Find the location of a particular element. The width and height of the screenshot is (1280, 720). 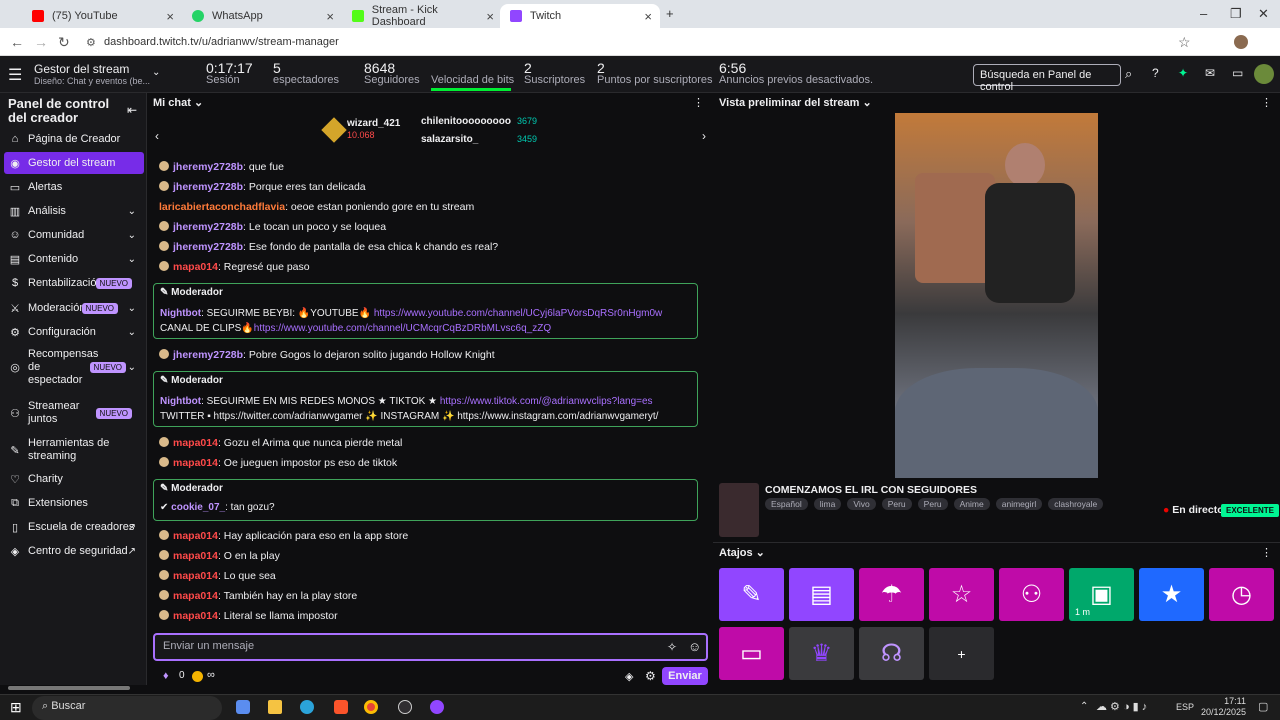

raid-button: ☂ is located at coordinates (891, 594).